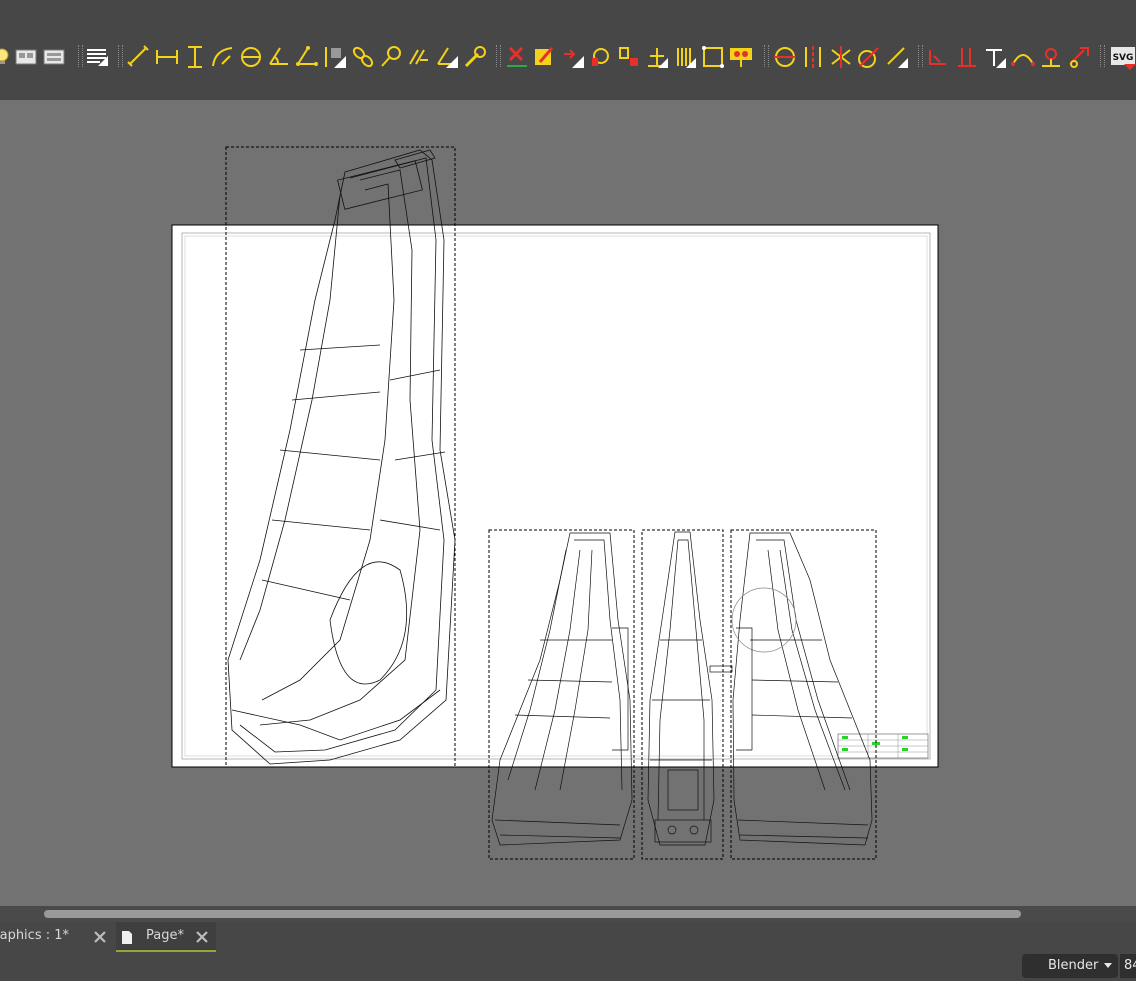  I want to click on wrench-icon, so click(475, 57).